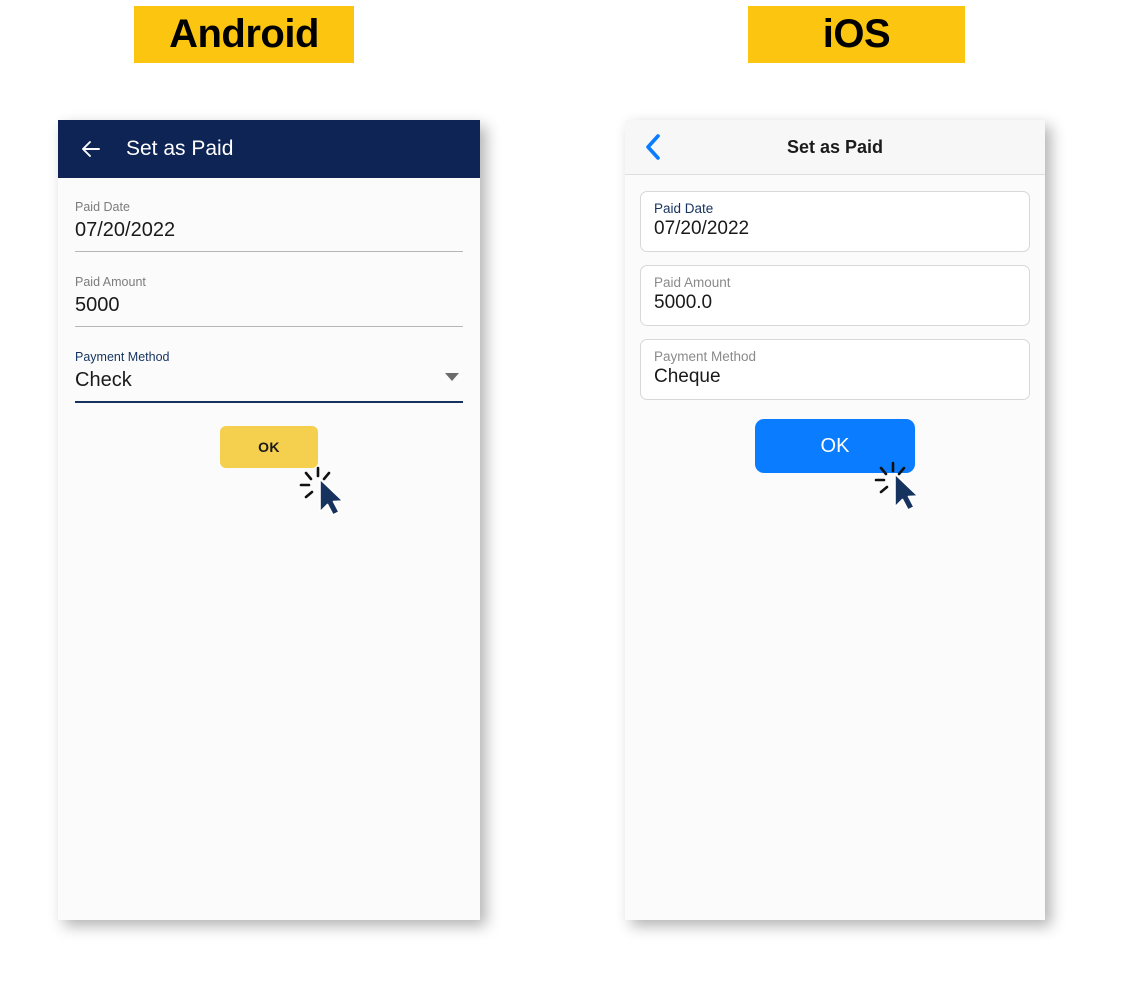  I want to click on platform-badge-ios: iOS, so click(856, 34).